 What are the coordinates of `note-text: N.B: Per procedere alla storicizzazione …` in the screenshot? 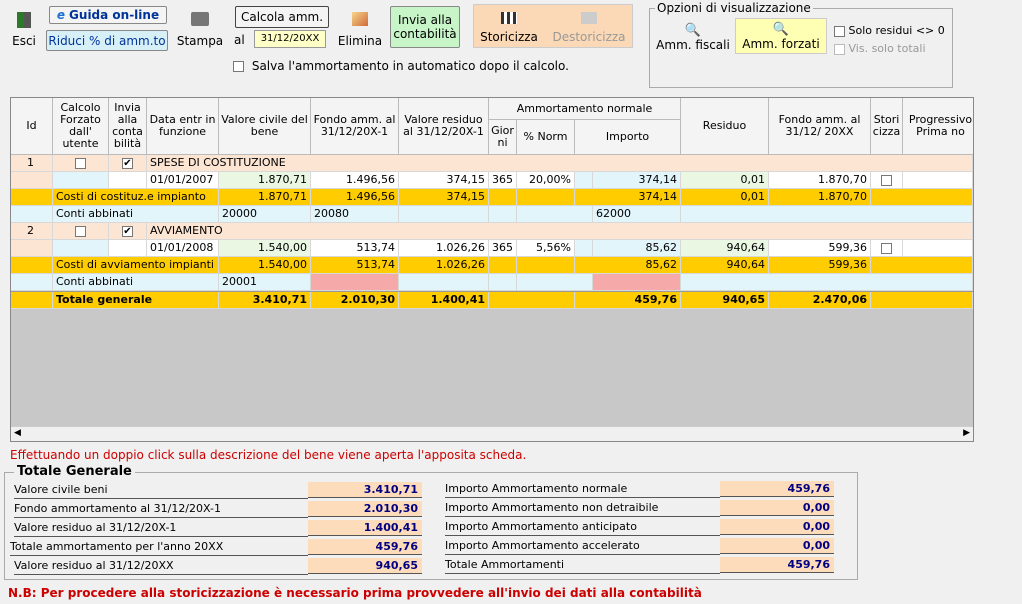 It's located at (355, 593).